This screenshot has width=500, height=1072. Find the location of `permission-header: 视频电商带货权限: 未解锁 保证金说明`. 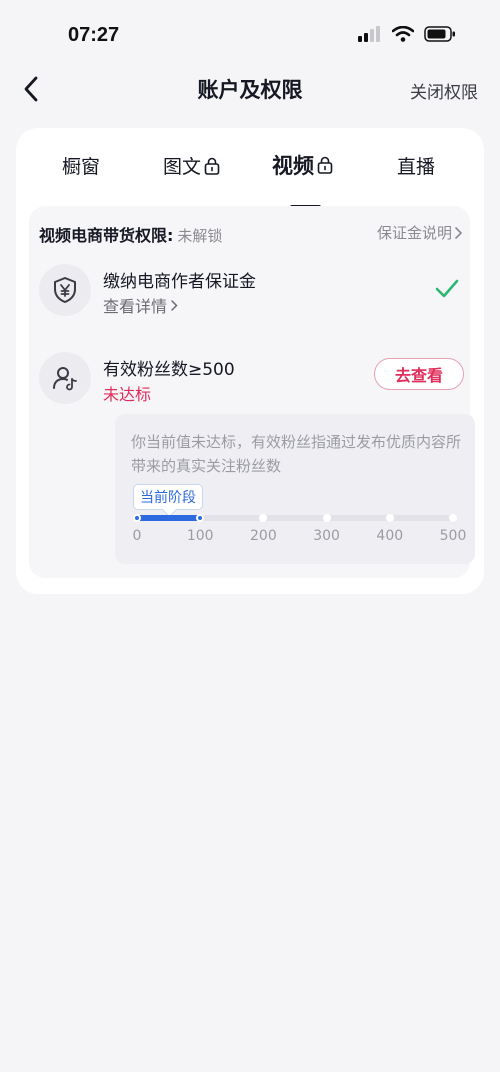

permission-header: 视频电商带货权限: 未解锁 保证金说明 is located at coordinates (251, 233).